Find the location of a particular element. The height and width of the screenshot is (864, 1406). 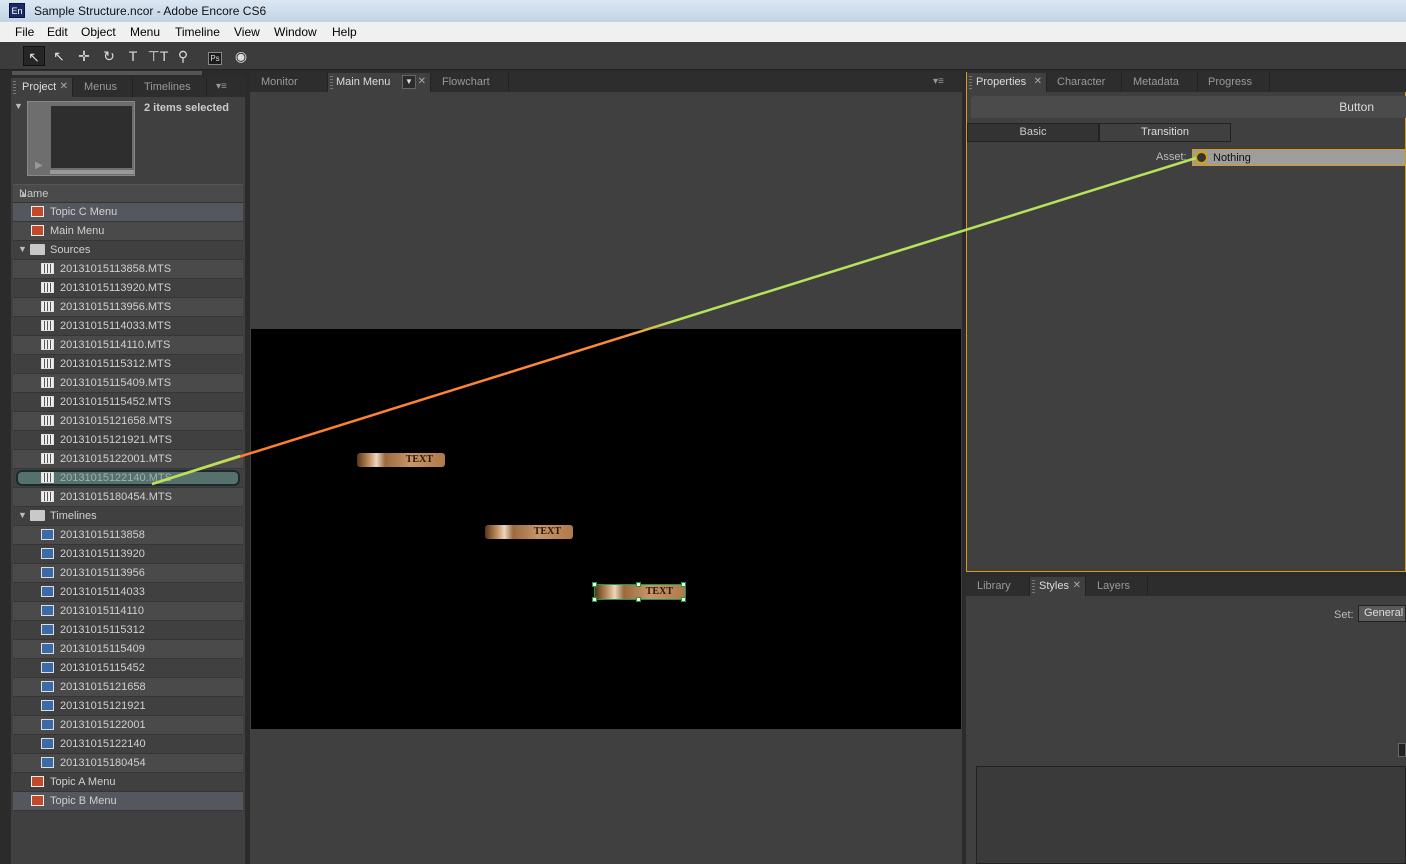

list-item: 20131015113920 is located at coordinates (128, 554).